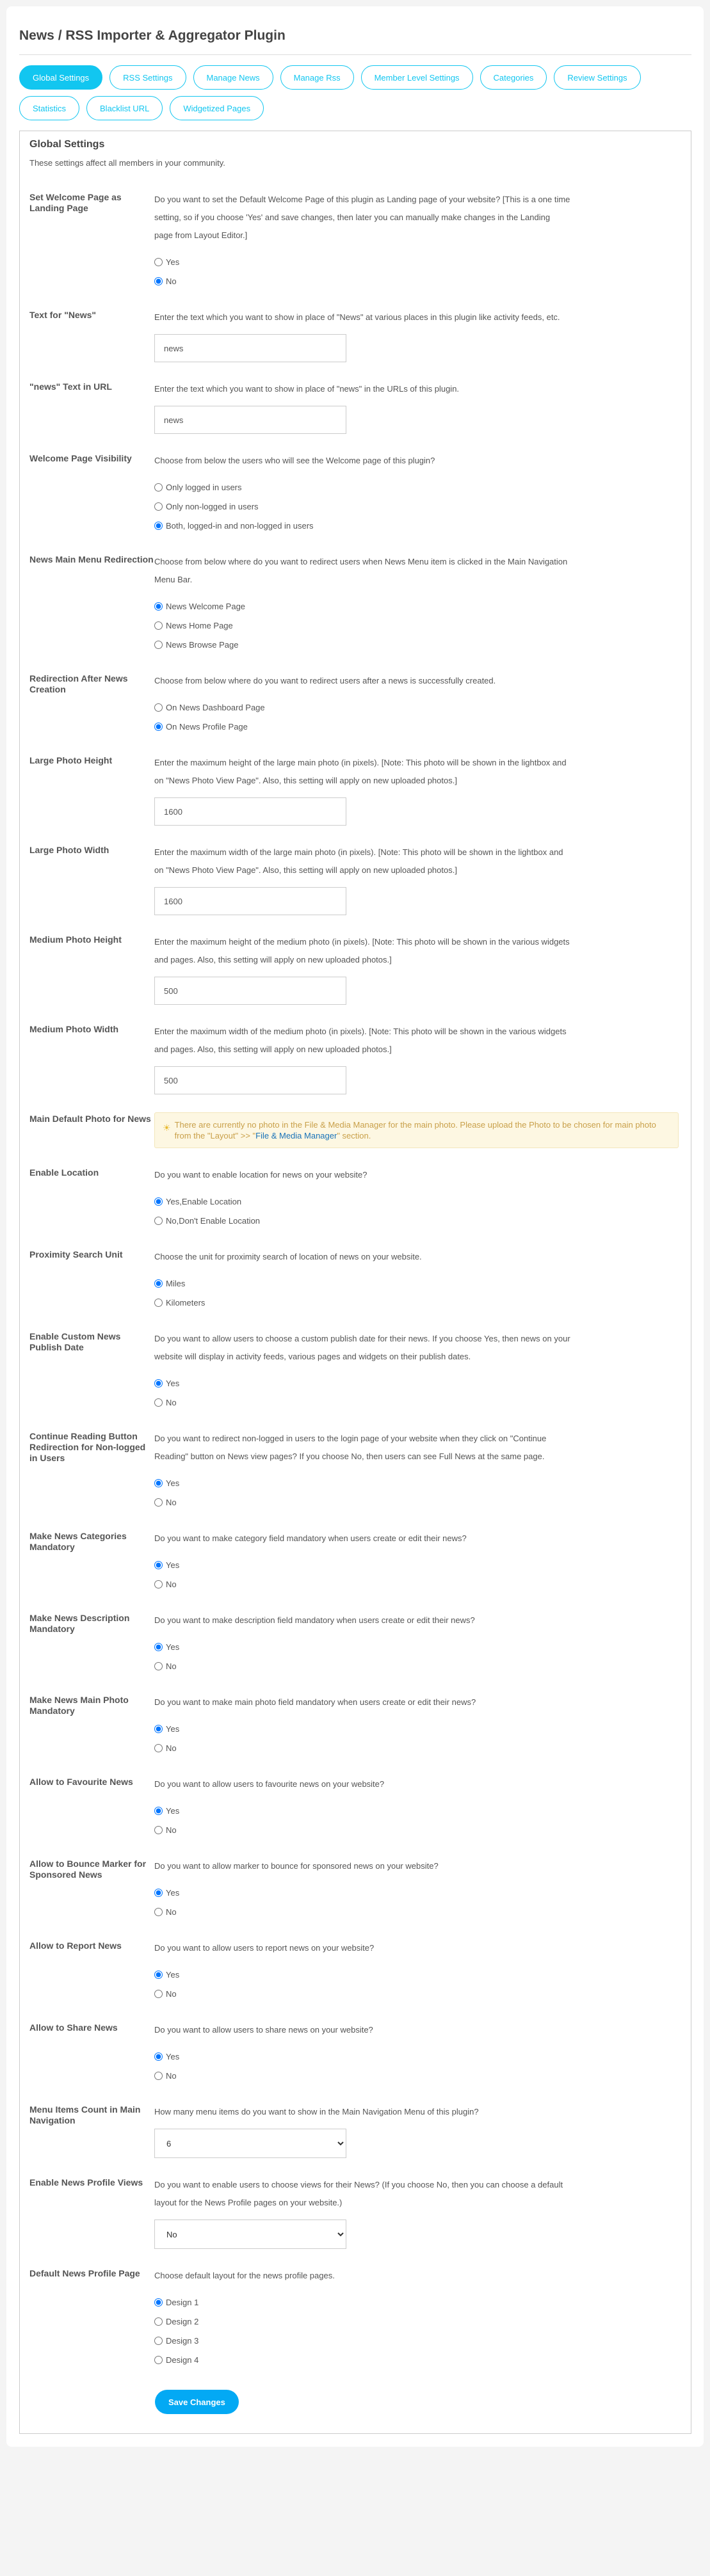 This screenshot has width=710, height=2576. Describe the element at coordinates (233, 77) in the screenshot. I see `tab-manage-news: Manage News` at that location.